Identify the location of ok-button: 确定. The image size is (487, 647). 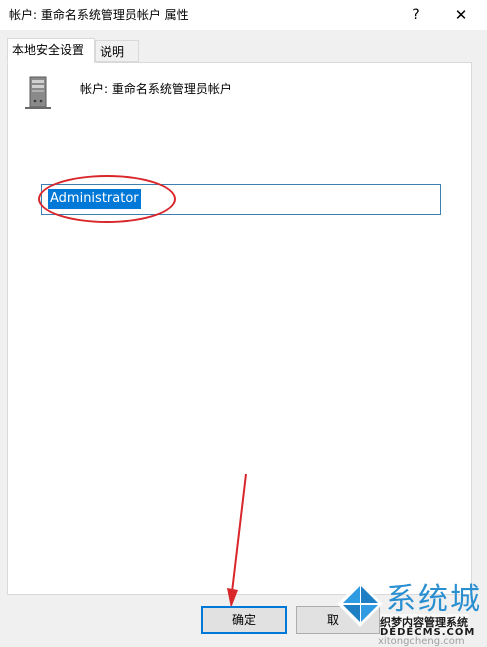
(244, 620).